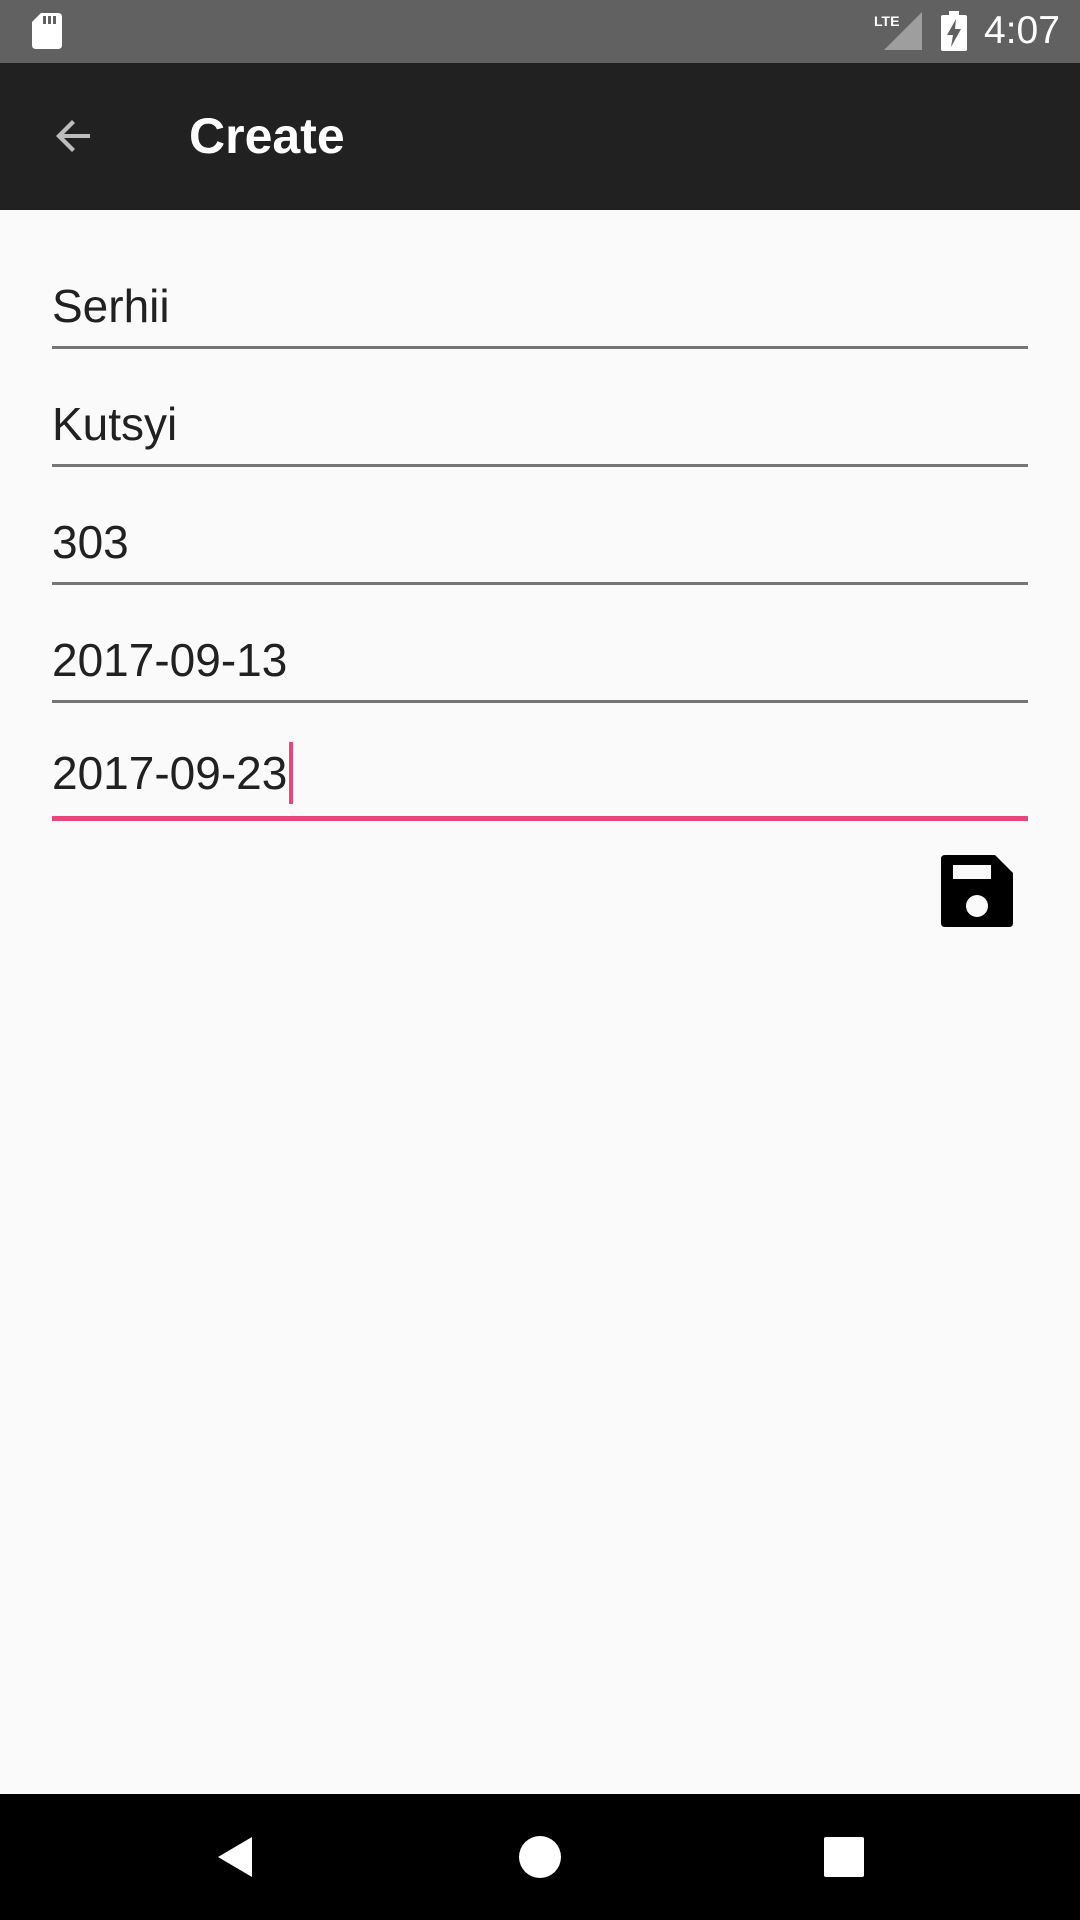  What do you see at coordinates (540, 663) in the screenshot?
I see `start-date-field: 2017-09-13` at bounding box center [540, 663].